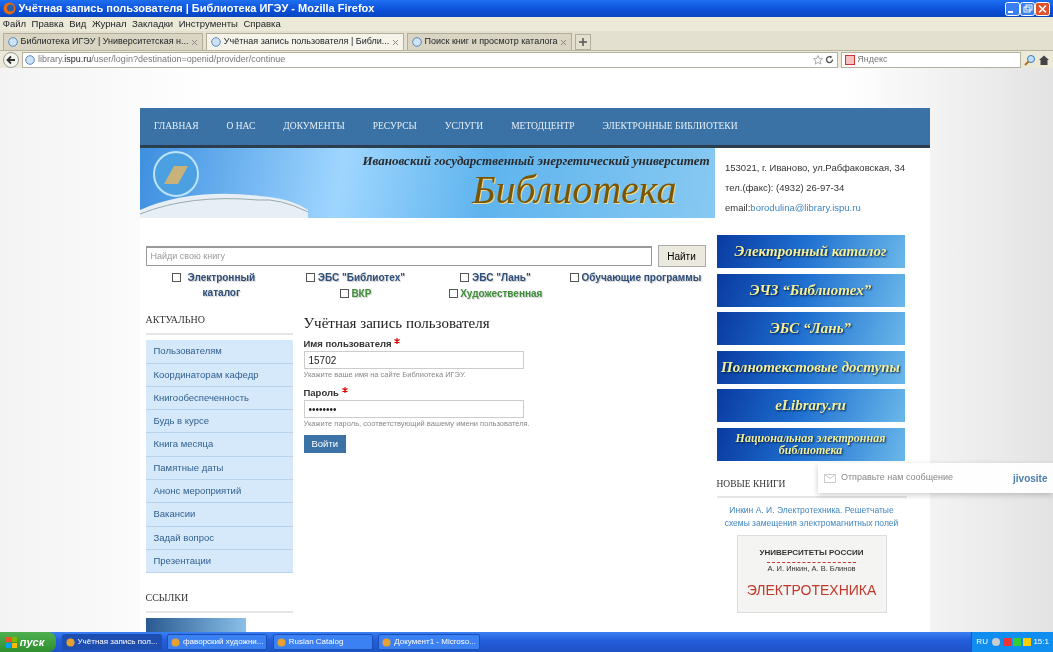  What do you see at coordinates (219, 445) in the screenshot?
I see `sidebar-link: Книга месяца` at bounding box center [219, 445].